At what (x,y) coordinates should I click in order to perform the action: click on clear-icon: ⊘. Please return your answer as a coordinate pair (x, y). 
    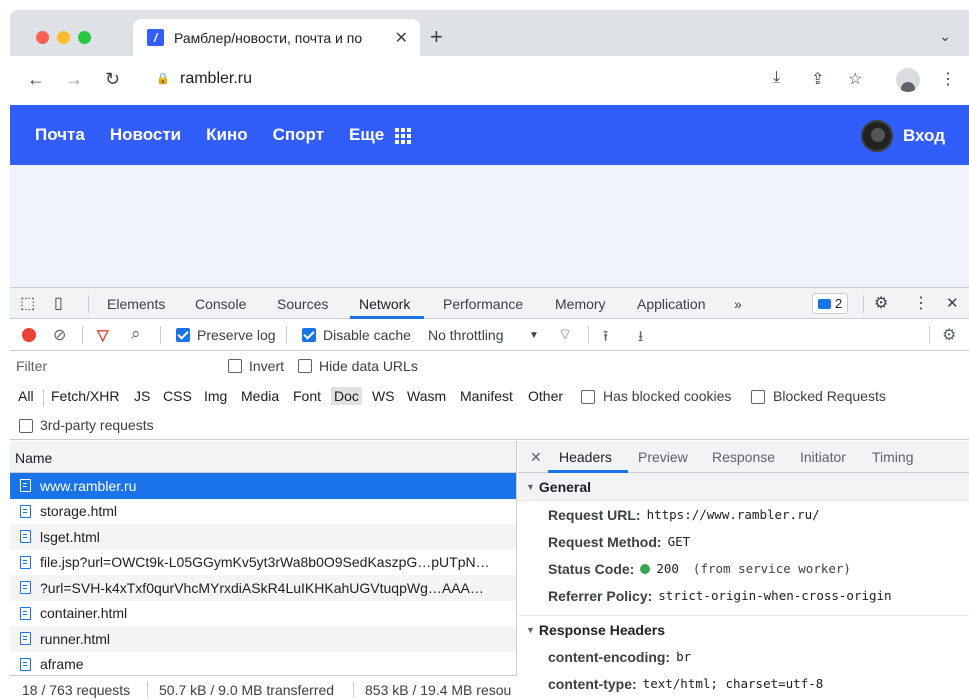
    Looking at the image, I should click on (59, 335).